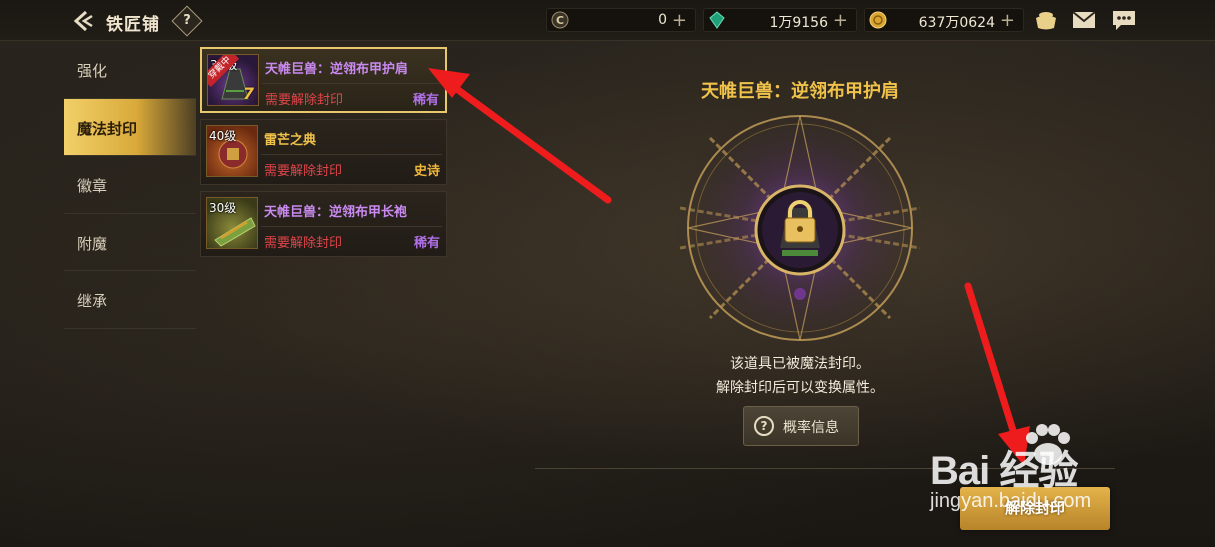  I want to click on item-thumbnail: 30级 穿戴中 7, so click(233, 80).